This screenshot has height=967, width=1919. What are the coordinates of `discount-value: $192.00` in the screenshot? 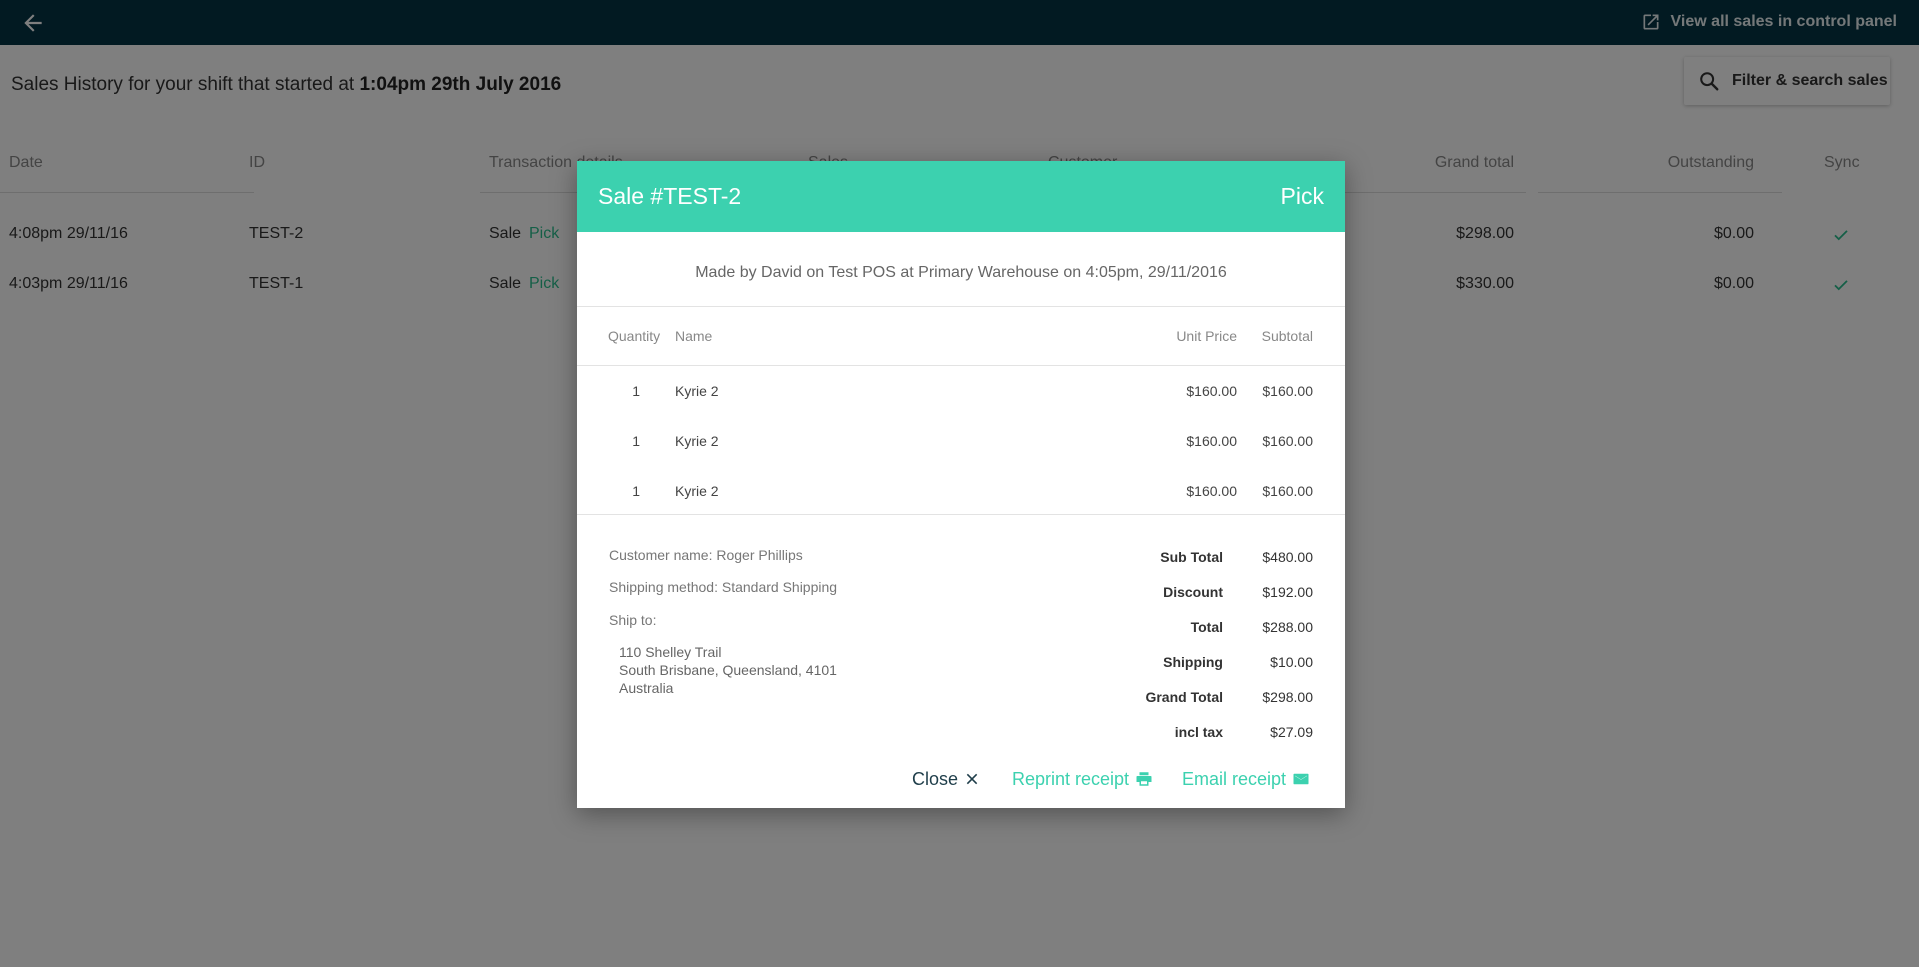 It's located at (1287, 592).